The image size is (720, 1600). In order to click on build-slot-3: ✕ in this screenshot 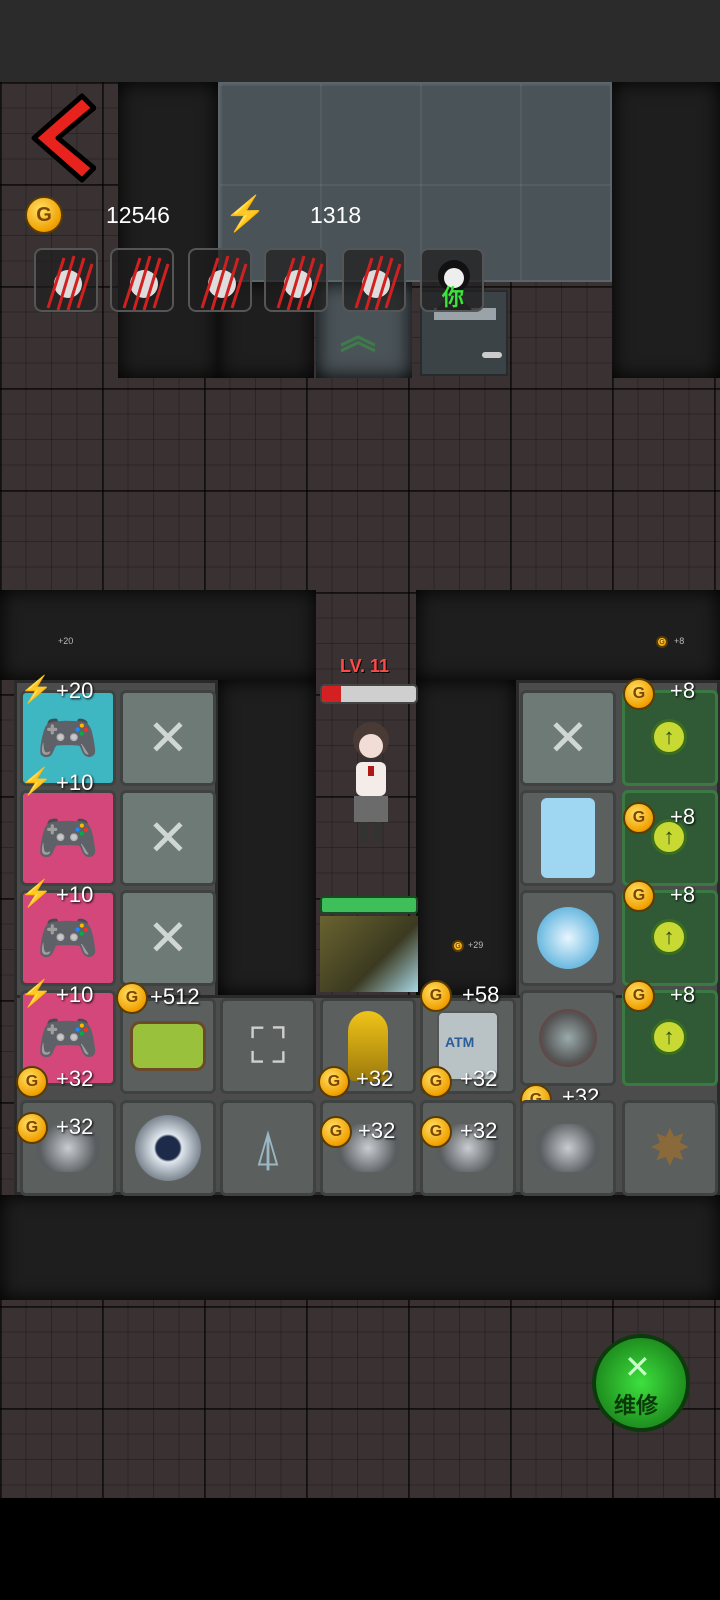, I will do `click(168, 938)`.